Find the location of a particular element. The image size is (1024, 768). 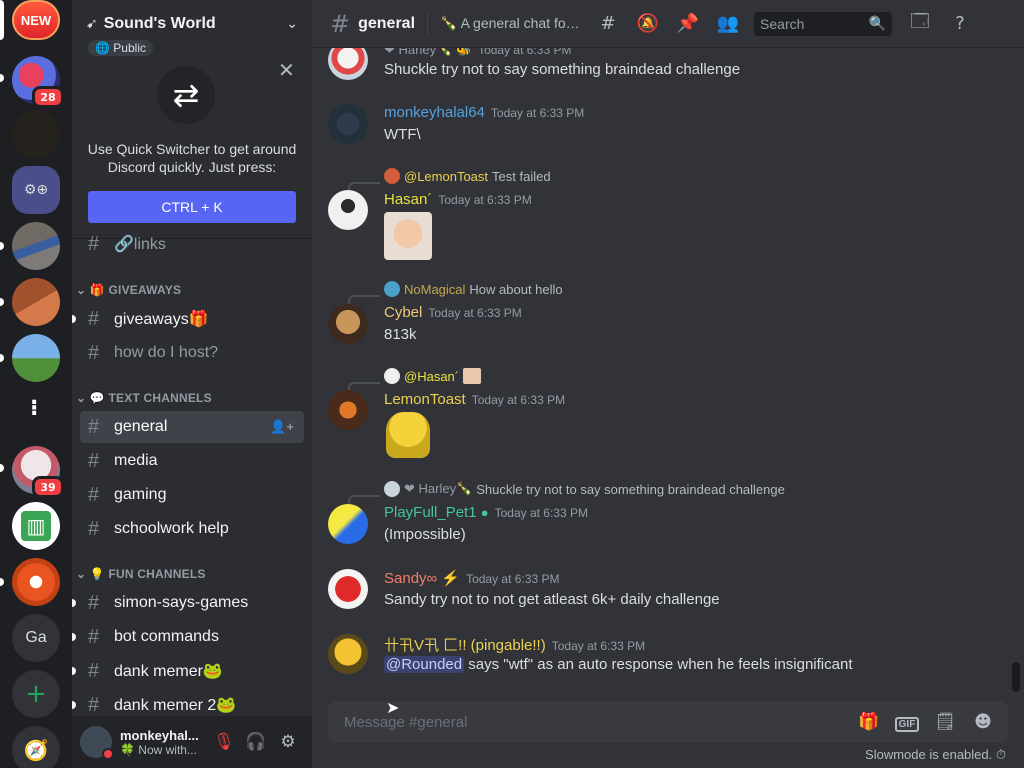

server-avatar-1: 28 is located at coordinates (38, 82).